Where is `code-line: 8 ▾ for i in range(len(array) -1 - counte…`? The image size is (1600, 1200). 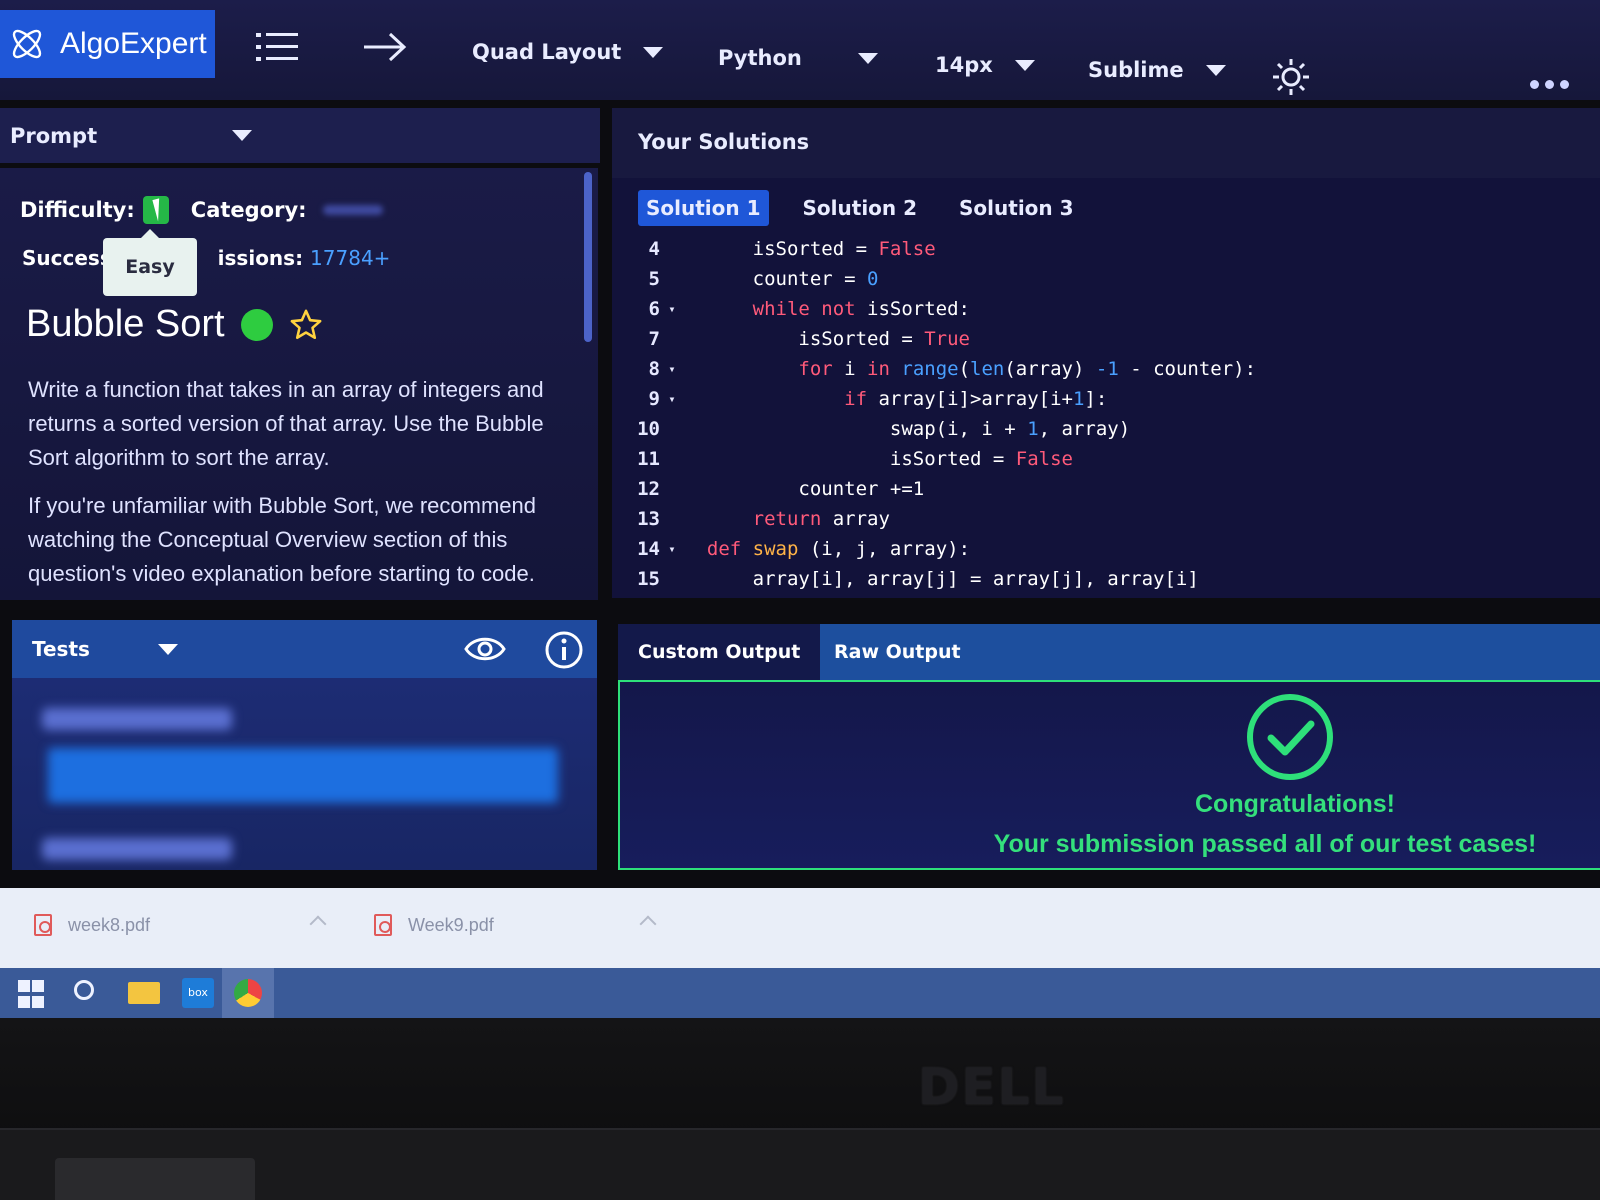
code-line: 8 ▾ for i in range(len(array) -1 - counte… is located at coordinates (1106, 369).